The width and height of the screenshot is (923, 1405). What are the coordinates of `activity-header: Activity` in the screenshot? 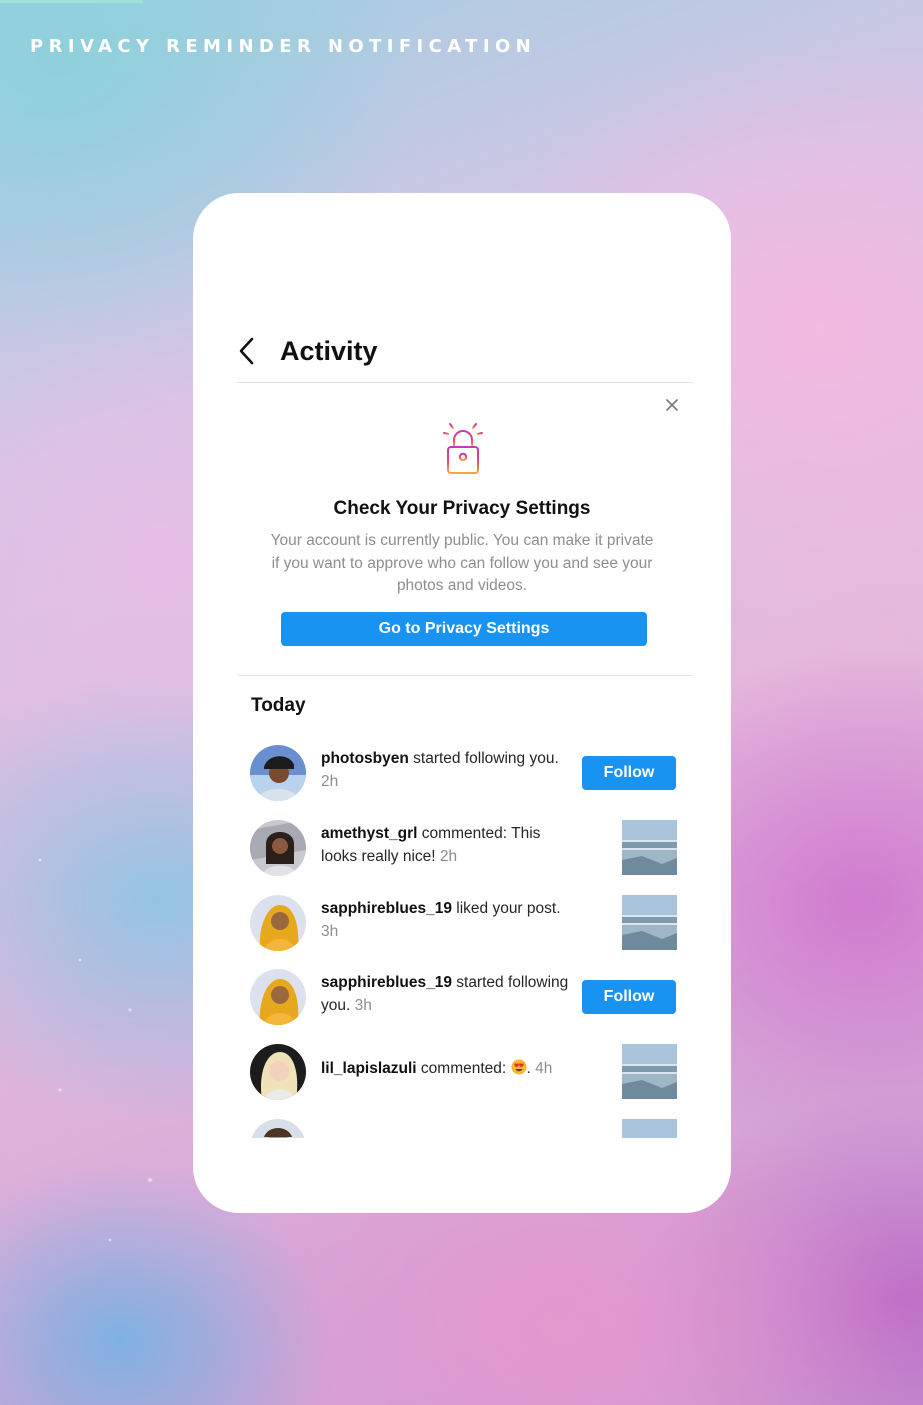 It's located at (308, 351).